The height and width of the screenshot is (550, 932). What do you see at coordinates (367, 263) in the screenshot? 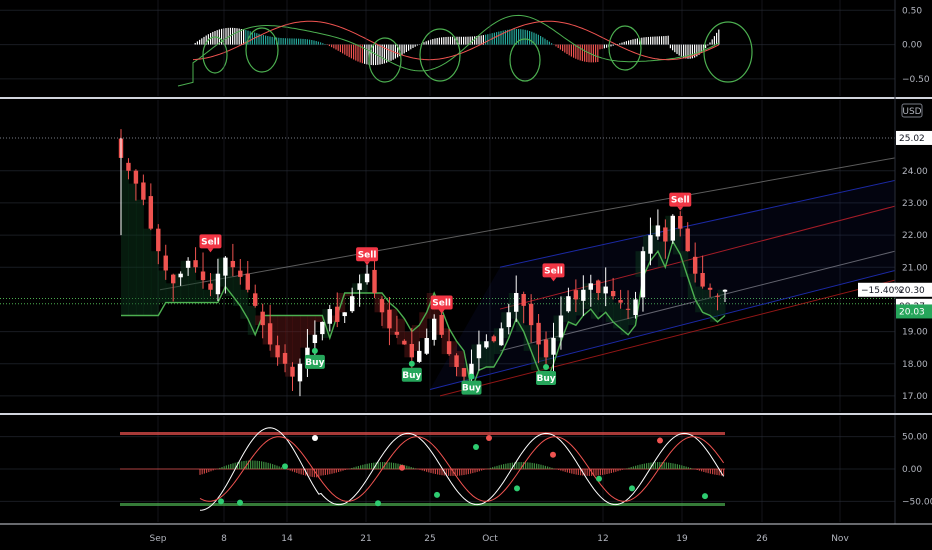
I see `sell-tag-pointer` at bounding box center [367, 263].